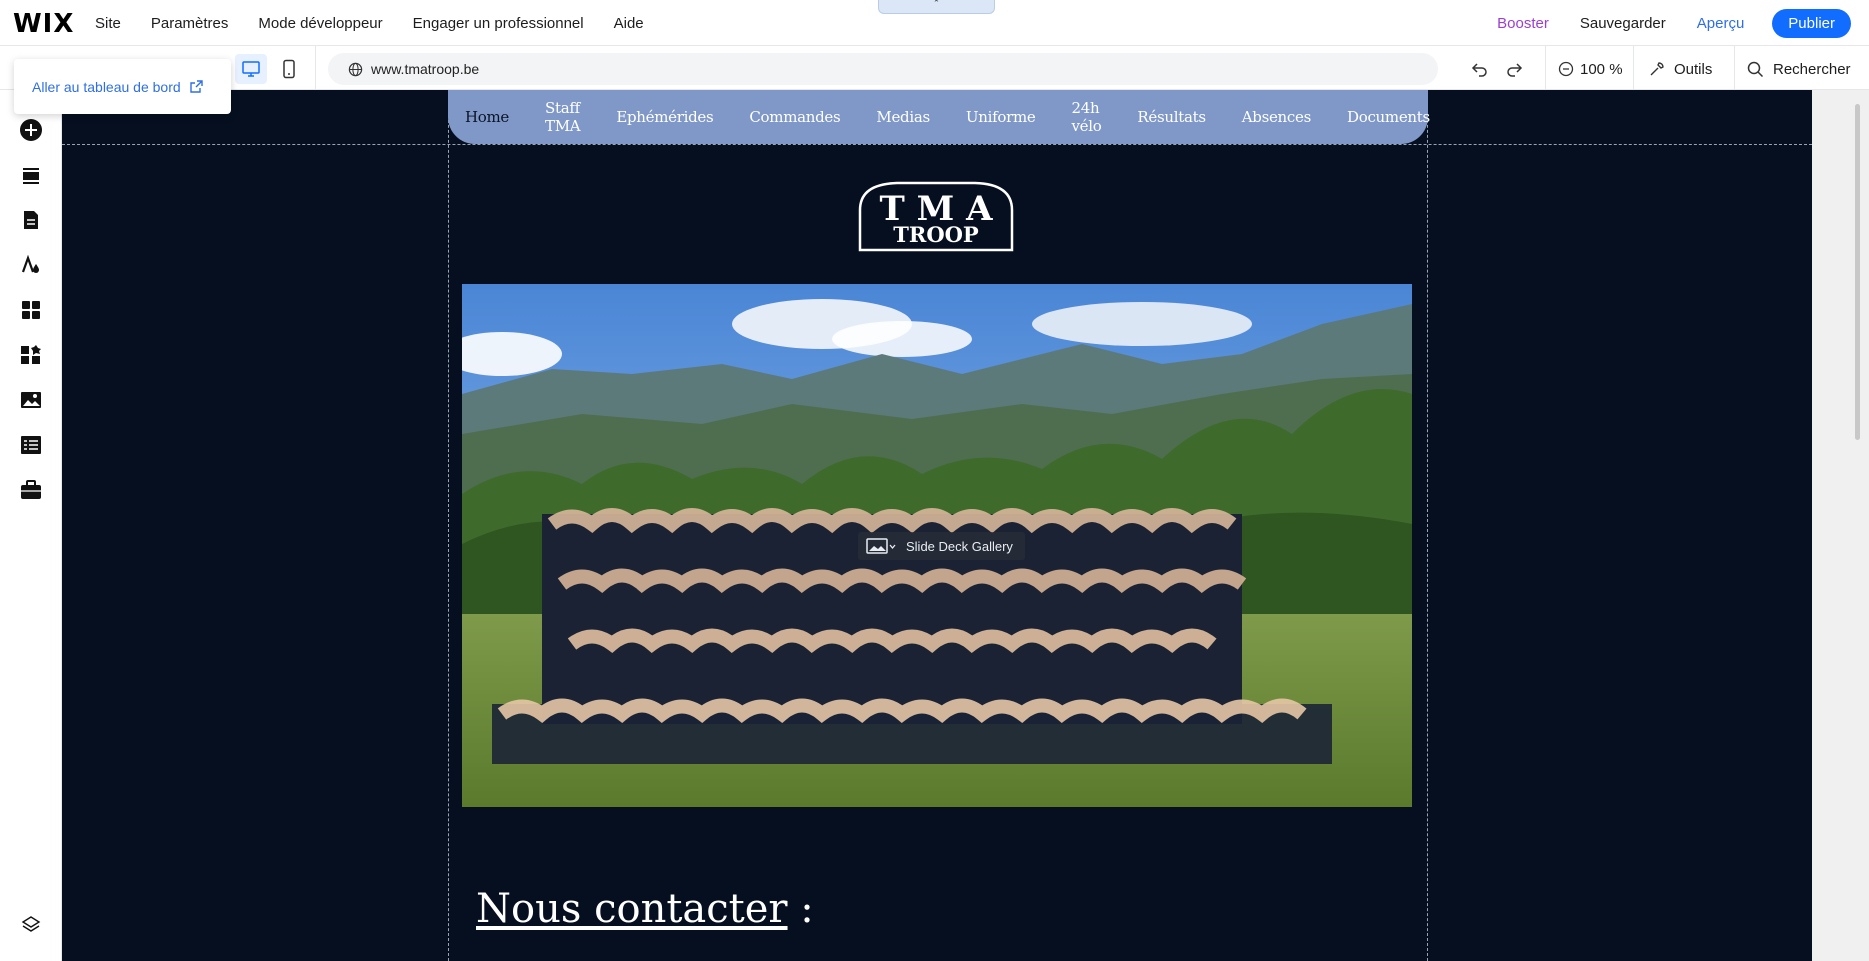 This screenshot has width=1869, height=961. What do you see at coordinates (1086, 117) in the screenshot?
I see `site-menu-24h-velo: 24h vélo` at bounding box center [1086, 117].